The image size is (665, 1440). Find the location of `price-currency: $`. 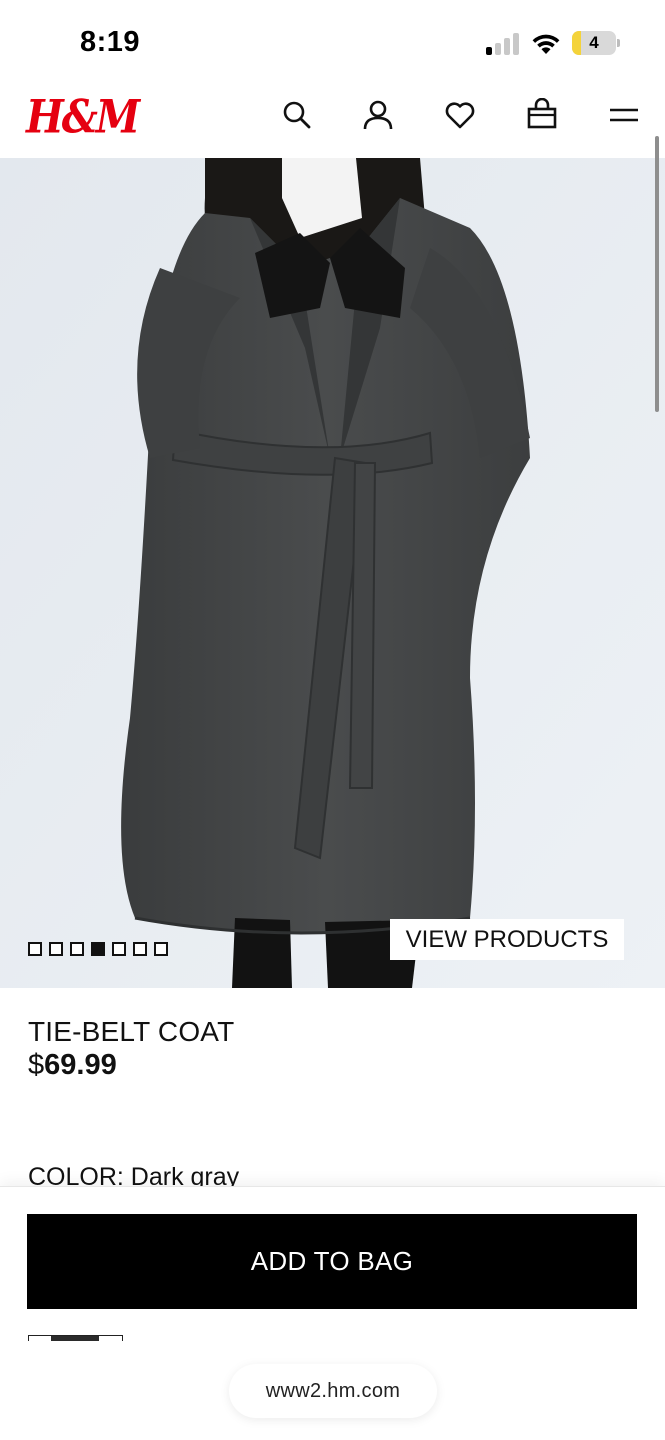

price-currency: $ is located at coordinates (36, 1065).